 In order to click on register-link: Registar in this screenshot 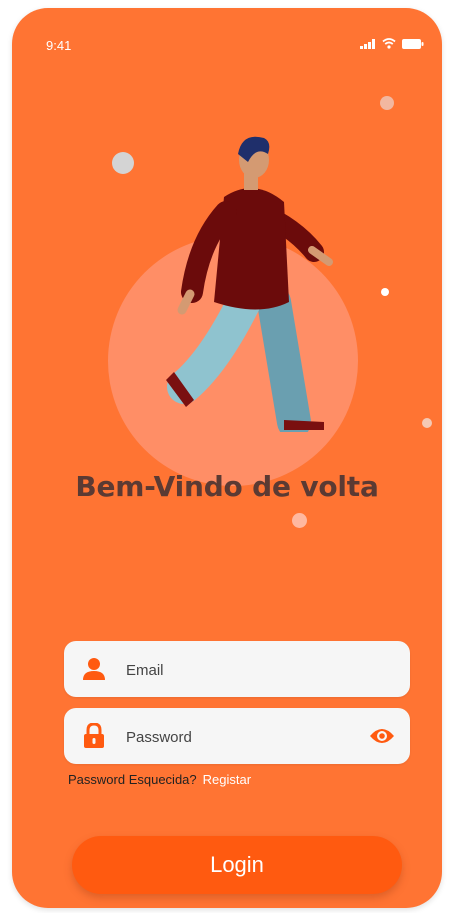, I will do `click(227, 779)`.